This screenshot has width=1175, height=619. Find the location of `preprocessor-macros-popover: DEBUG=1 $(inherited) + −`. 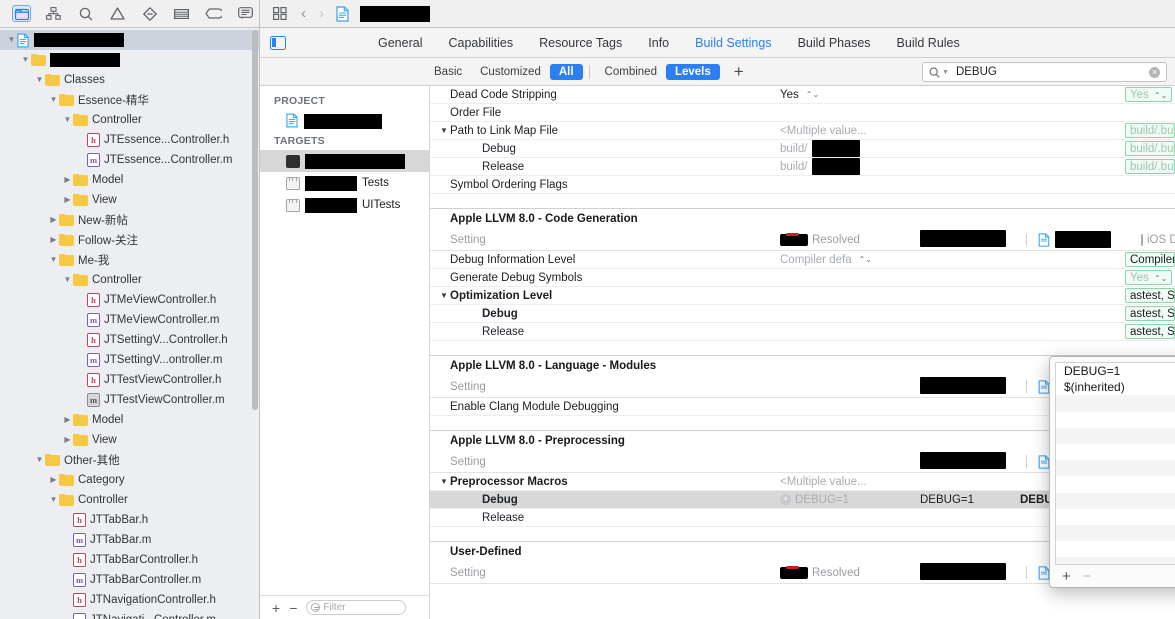

preprocessor-macros-popover: DEBUG=1 $(inherited) + − is located at coordinates (1112, 472).